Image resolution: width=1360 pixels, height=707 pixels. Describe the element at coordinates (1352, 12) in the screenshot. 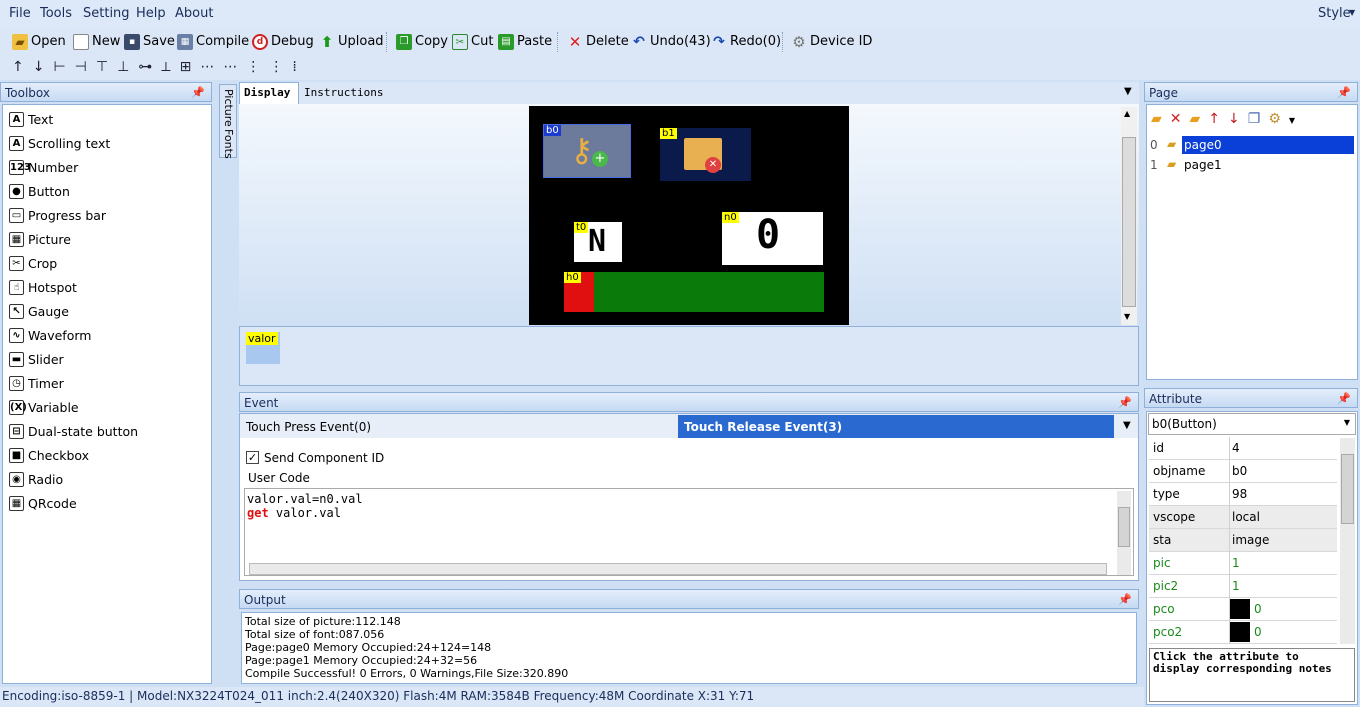

I see `style-chevron-icon: ▼` at that location.